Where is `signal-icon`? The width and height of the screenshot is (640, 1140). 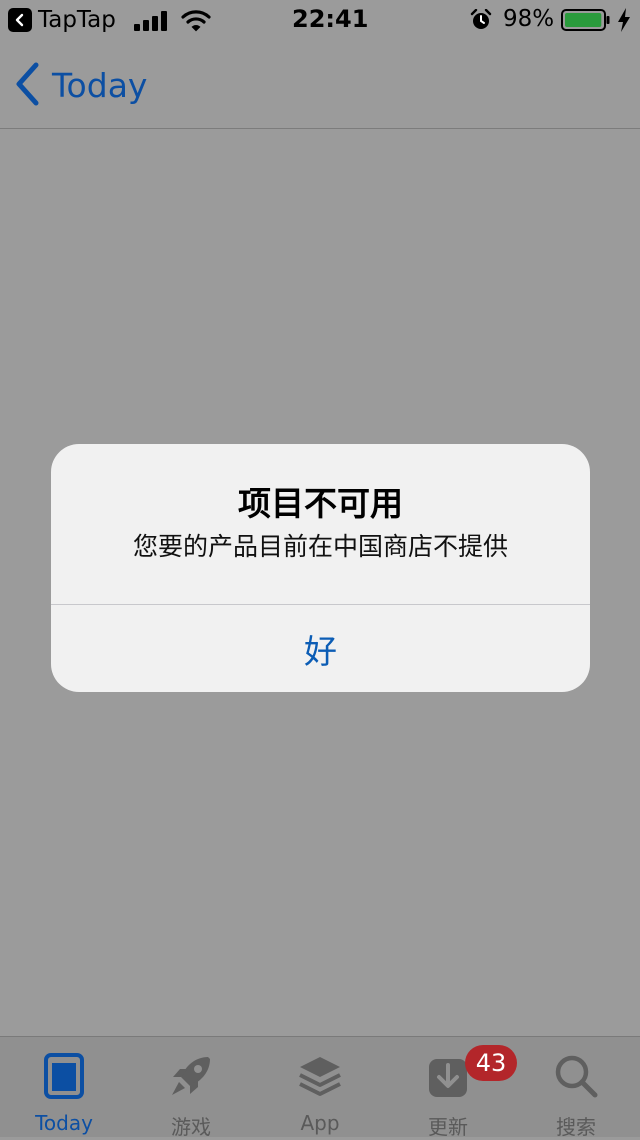 signal-icon is located at coordinates (151, 23).